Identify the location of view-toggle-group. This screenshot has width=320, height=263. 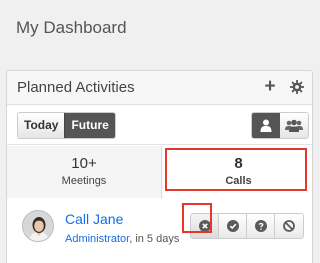
(280, 125).